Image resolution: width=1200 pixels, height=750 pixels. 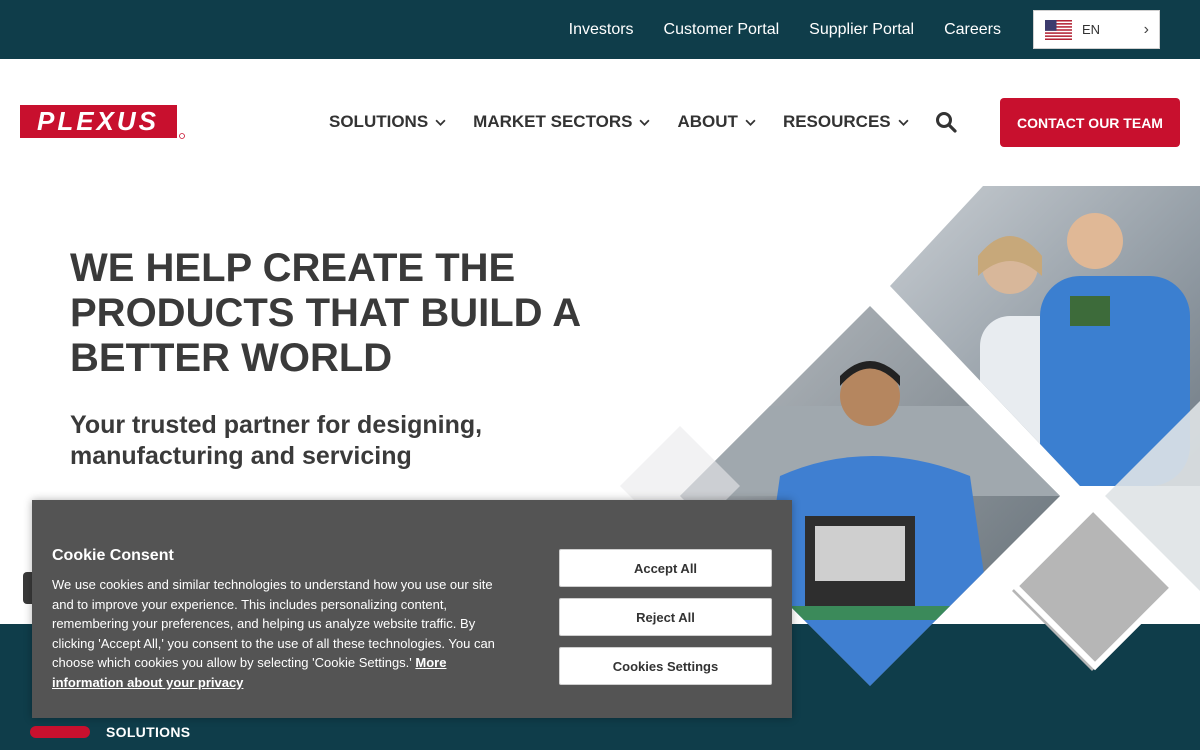 What do you see at coordinates (972, 30) in the screenshot?
I see `careers-link: Careers` at bounding box center [972, 30].